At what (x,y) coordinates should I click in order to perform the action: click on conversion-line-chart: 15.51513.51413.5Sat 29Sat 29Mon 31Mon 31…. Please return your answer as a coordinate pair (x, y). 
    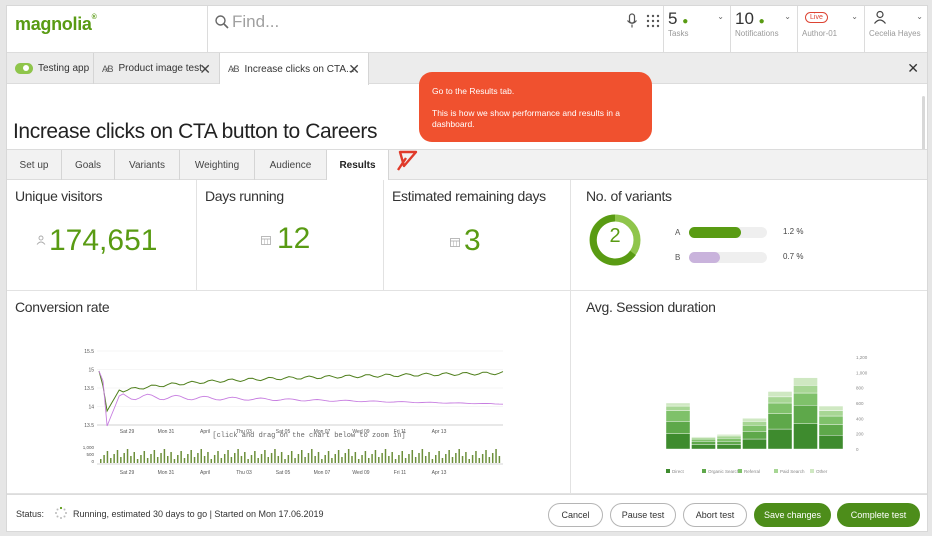
    Looking at the image, I should click on (295, 413).